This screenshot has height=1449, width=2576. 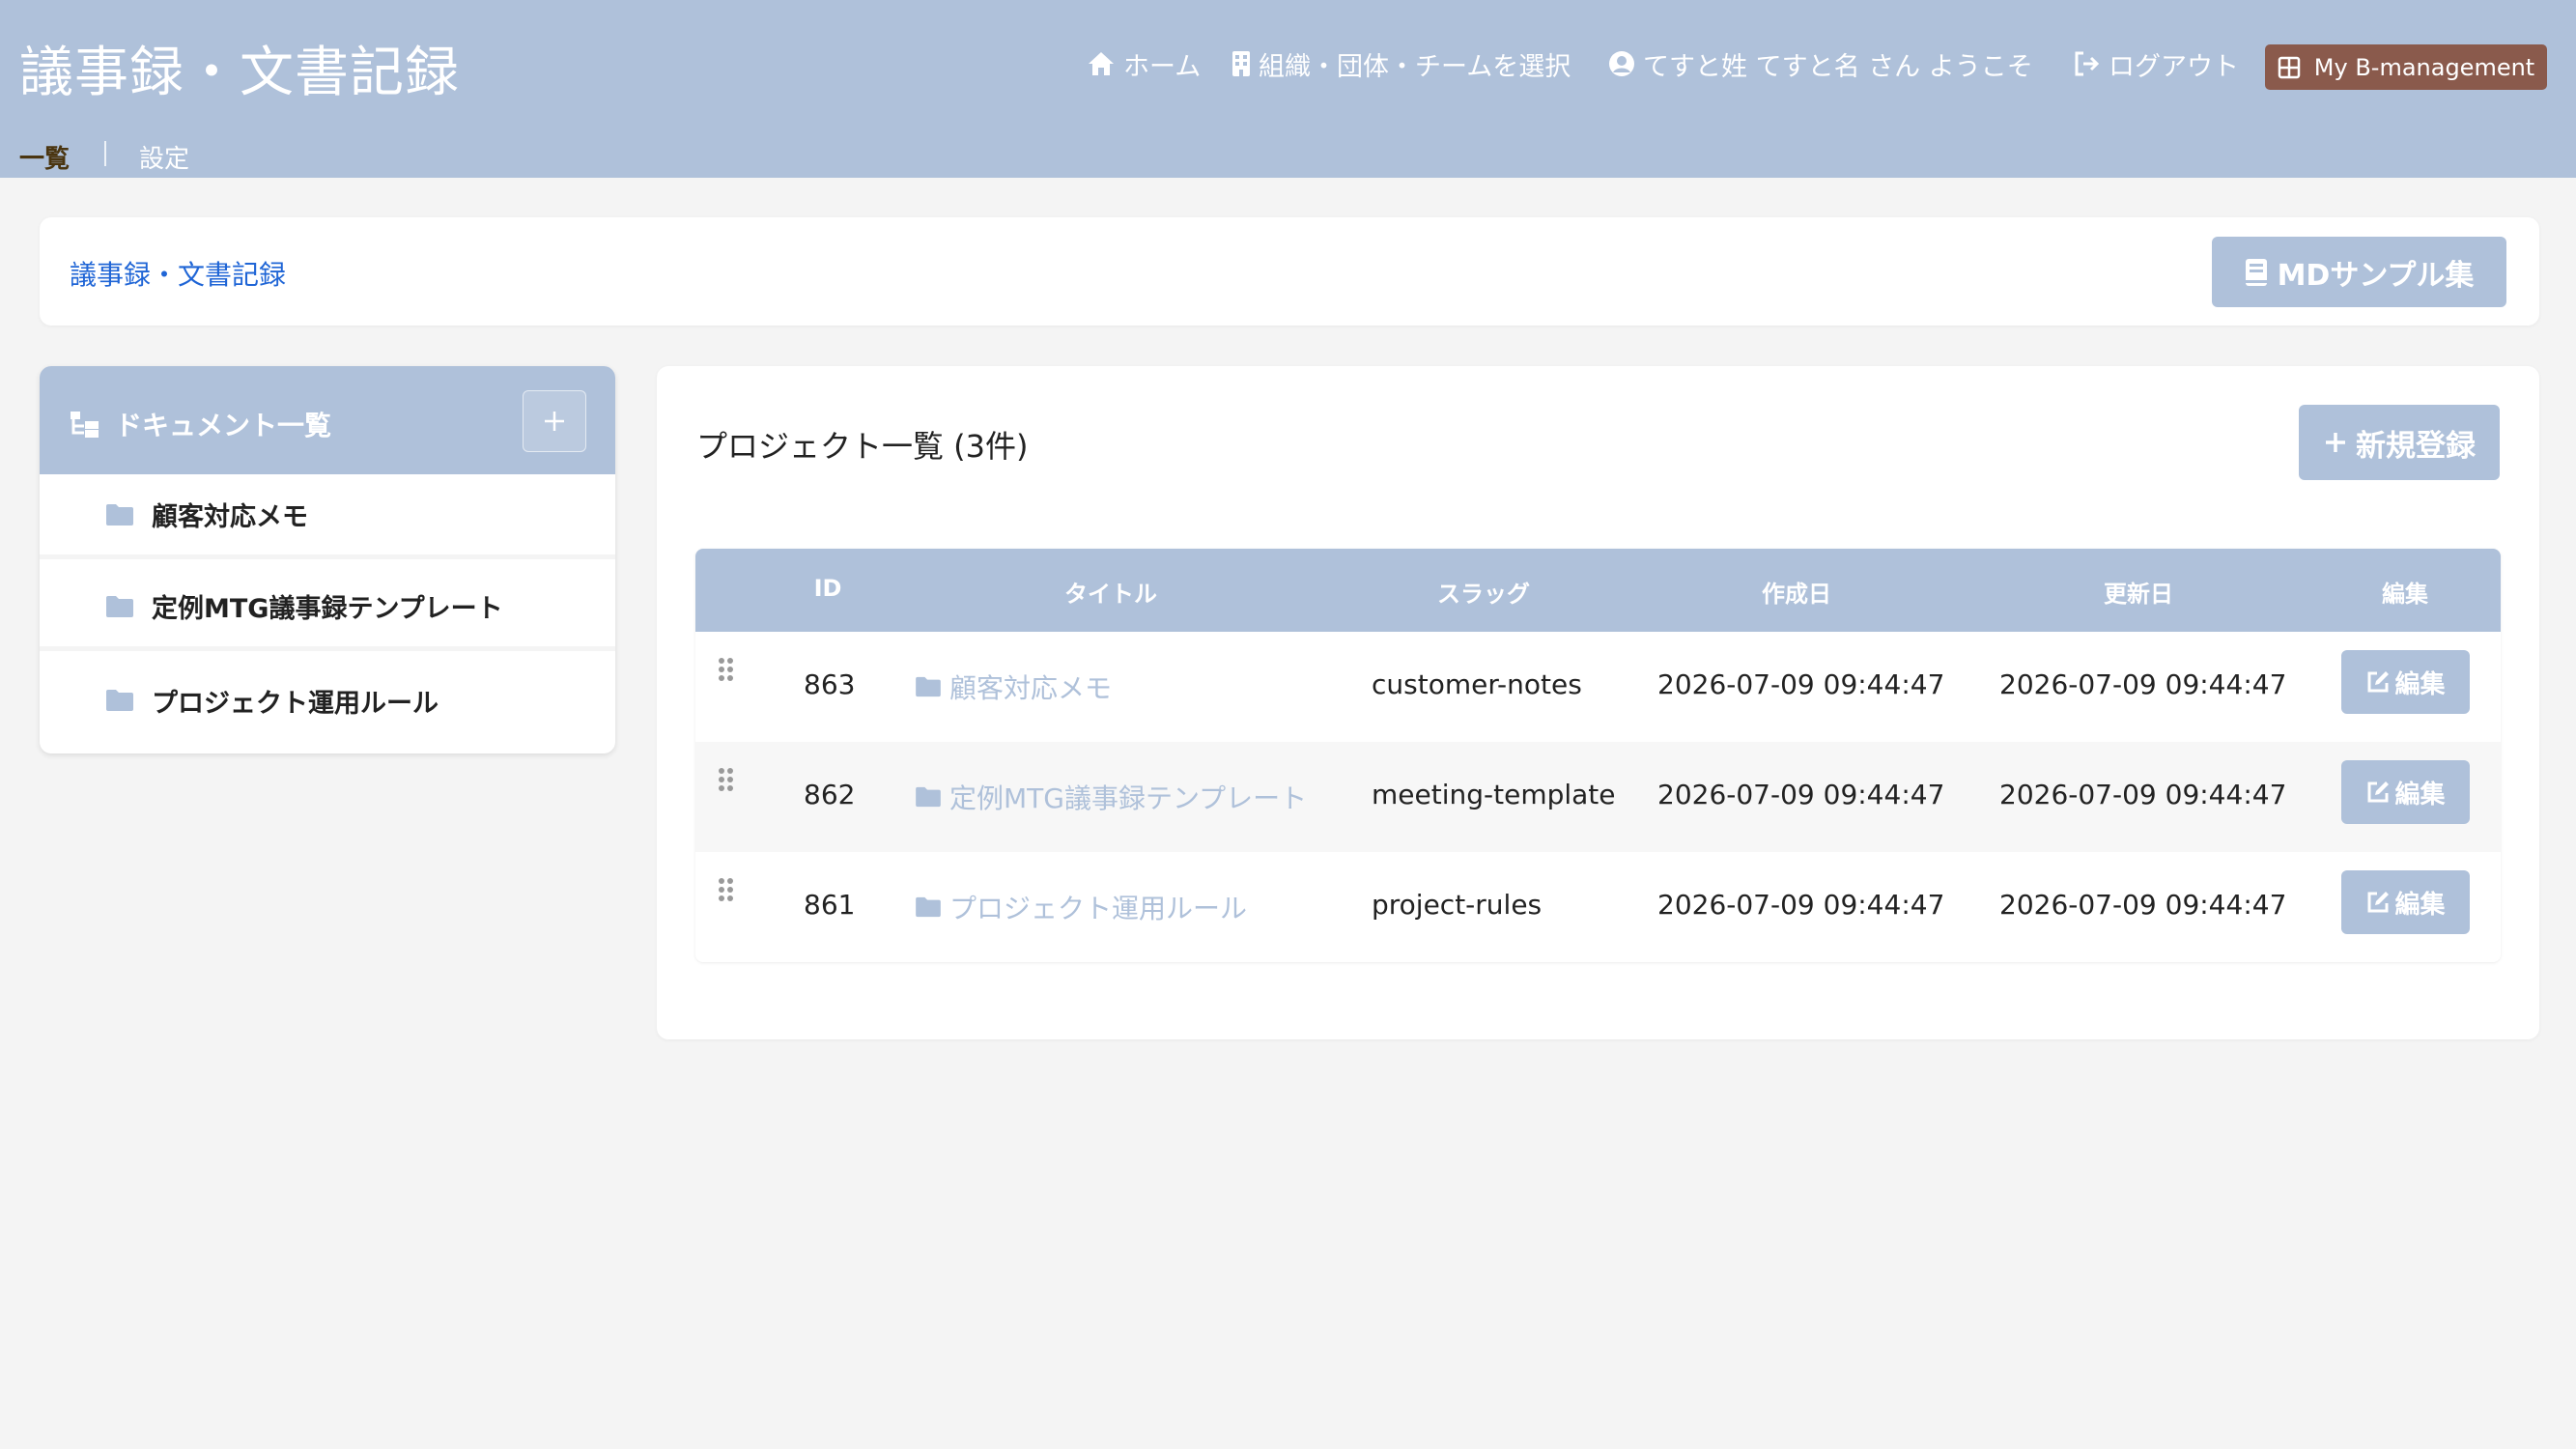 What do you see at coordinates (1031, 688) in the screenshot?
I see `row-title-label: 顧客対応メモ` at bounding box center [1031, 688].